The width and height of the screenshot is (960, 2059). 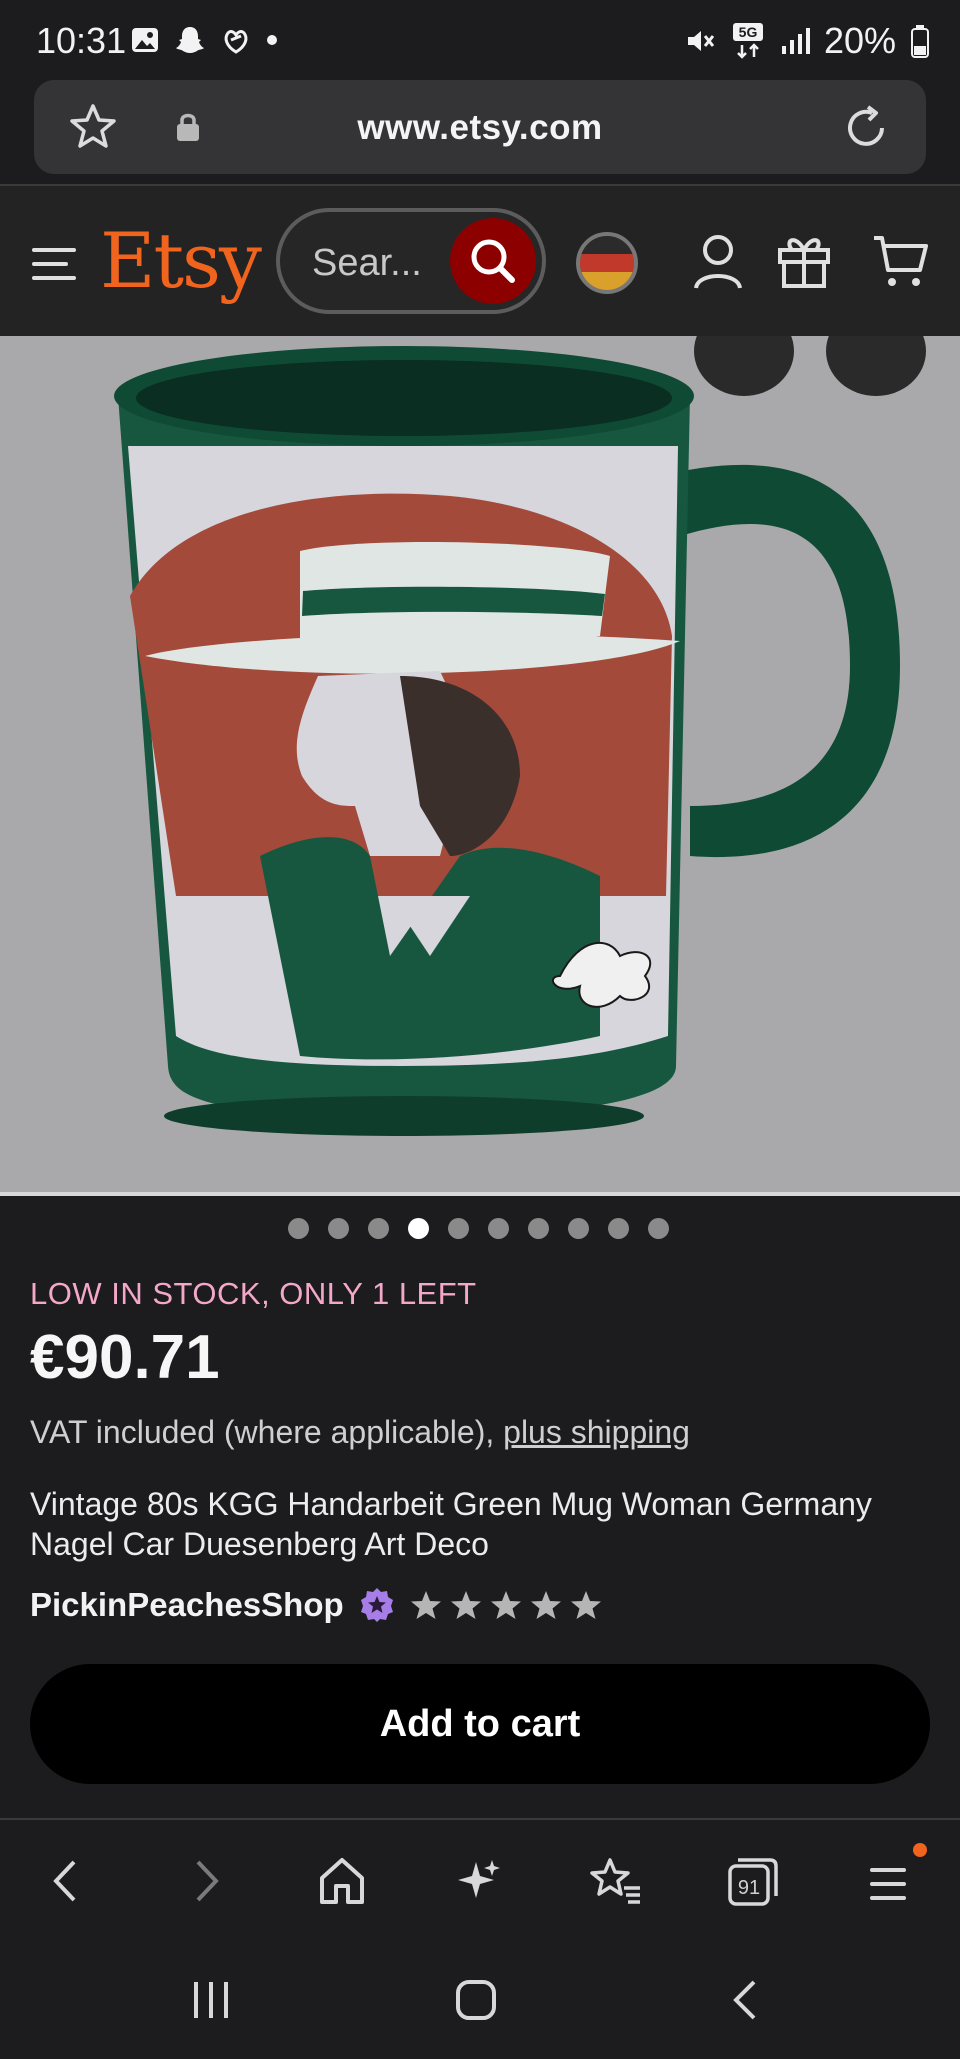 I want to click on app-notification-icon, so click(x=236, y=42).